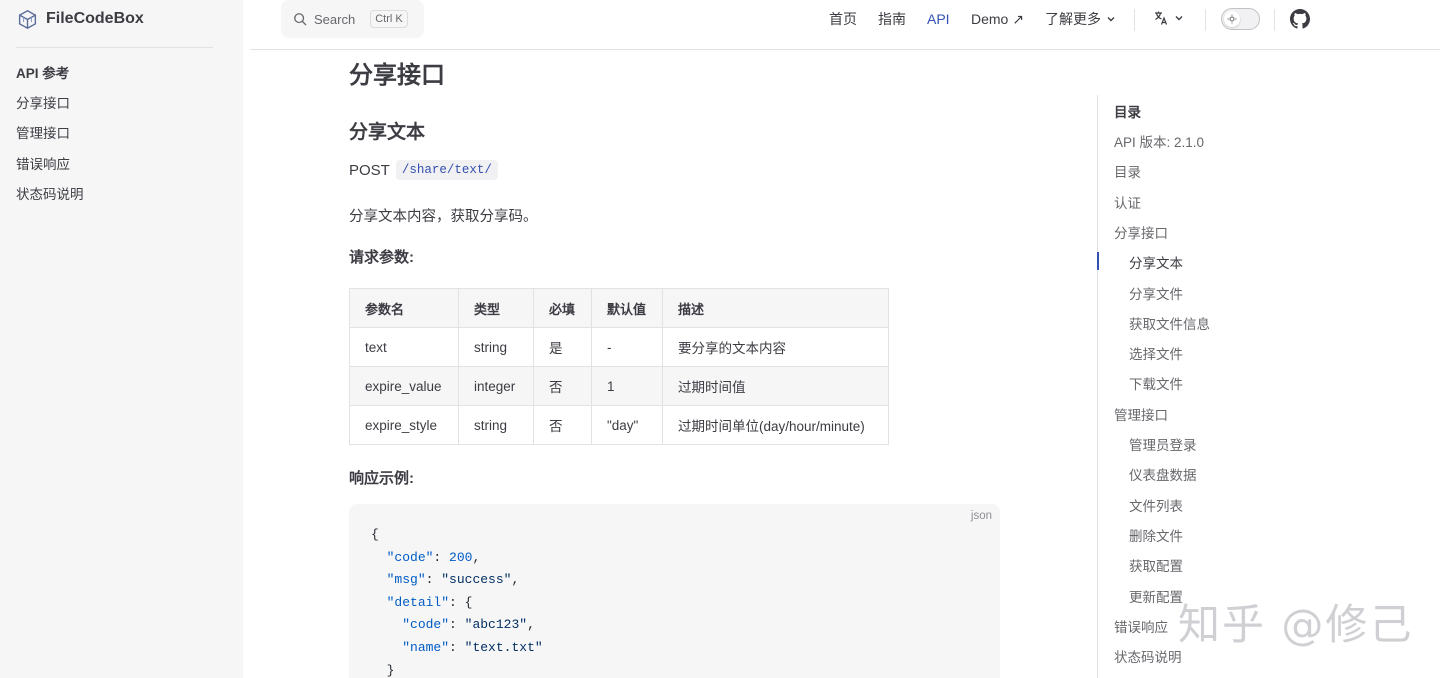  I want to click on toggle-knob, so click(1232, 19).